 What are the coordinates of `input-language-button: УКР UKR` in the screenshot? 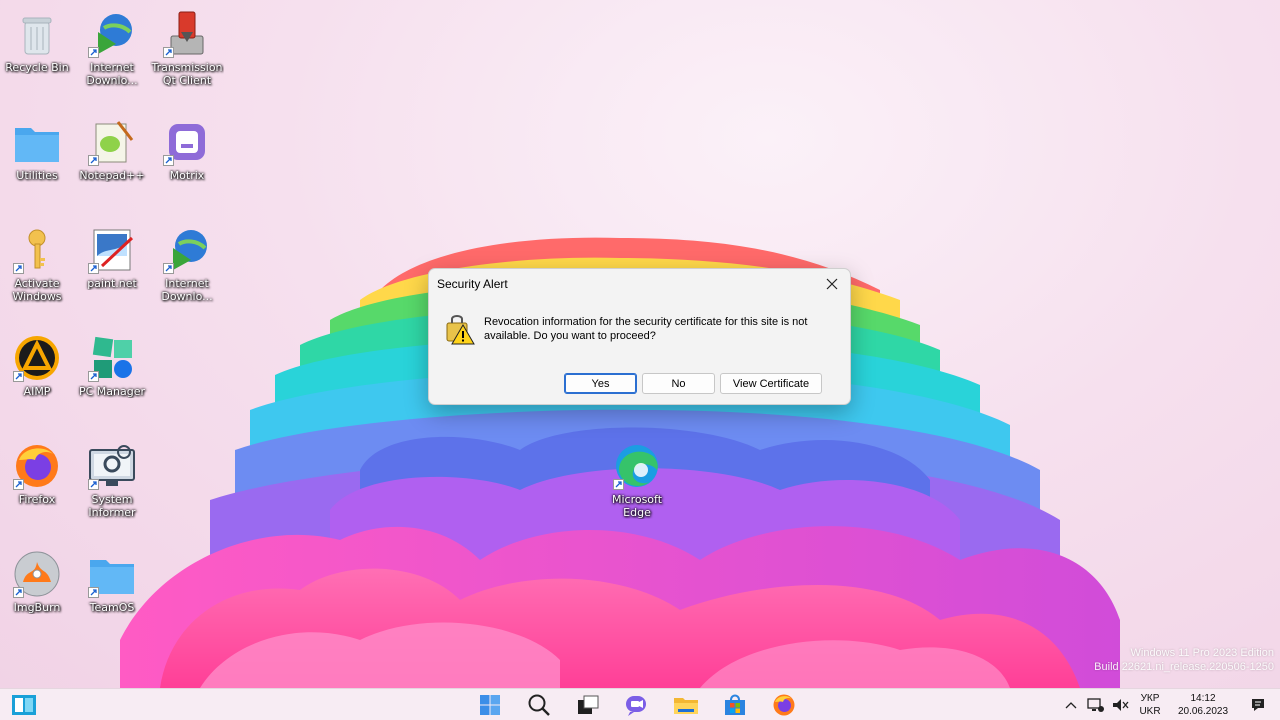 It's located at (1150, 705).